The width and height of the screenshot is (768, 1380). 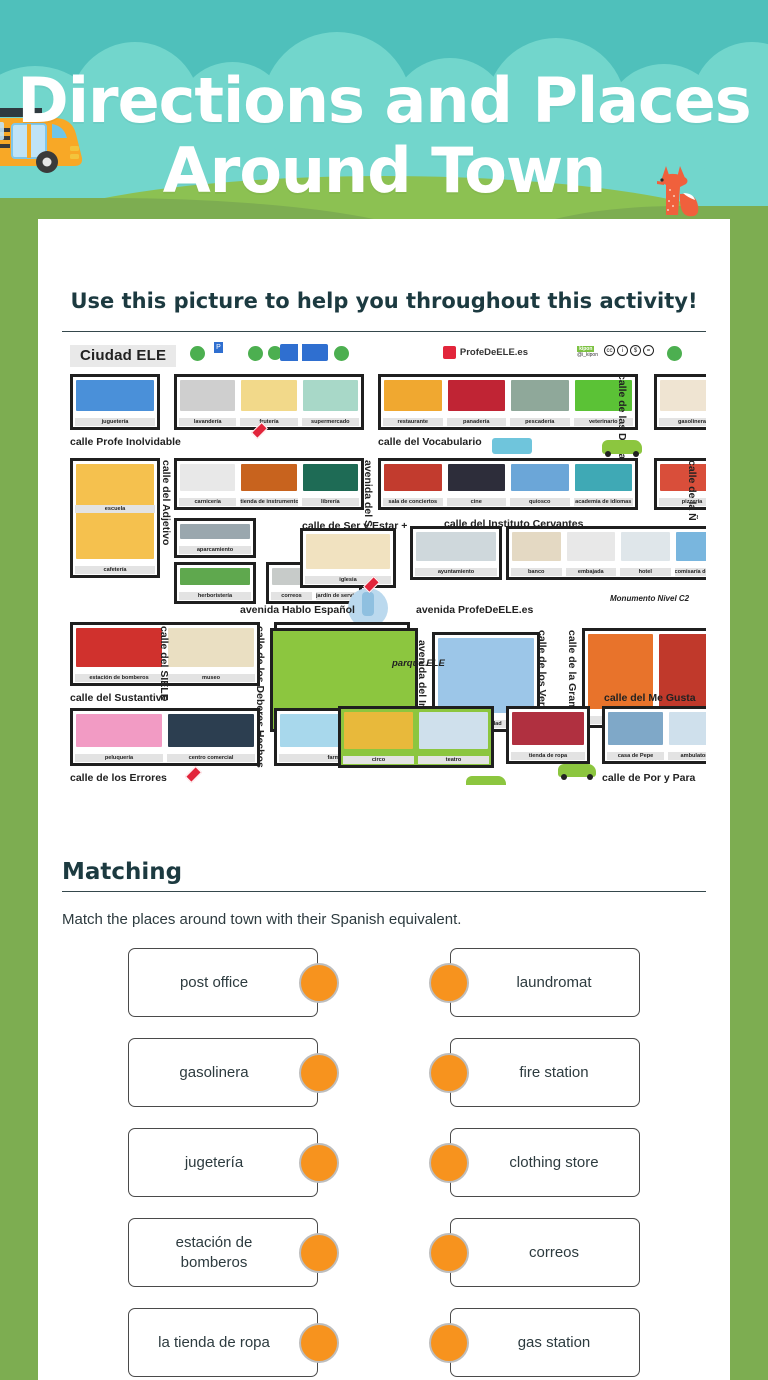 I want to click on map-place: centro comercial, so click(x=211, y=737).